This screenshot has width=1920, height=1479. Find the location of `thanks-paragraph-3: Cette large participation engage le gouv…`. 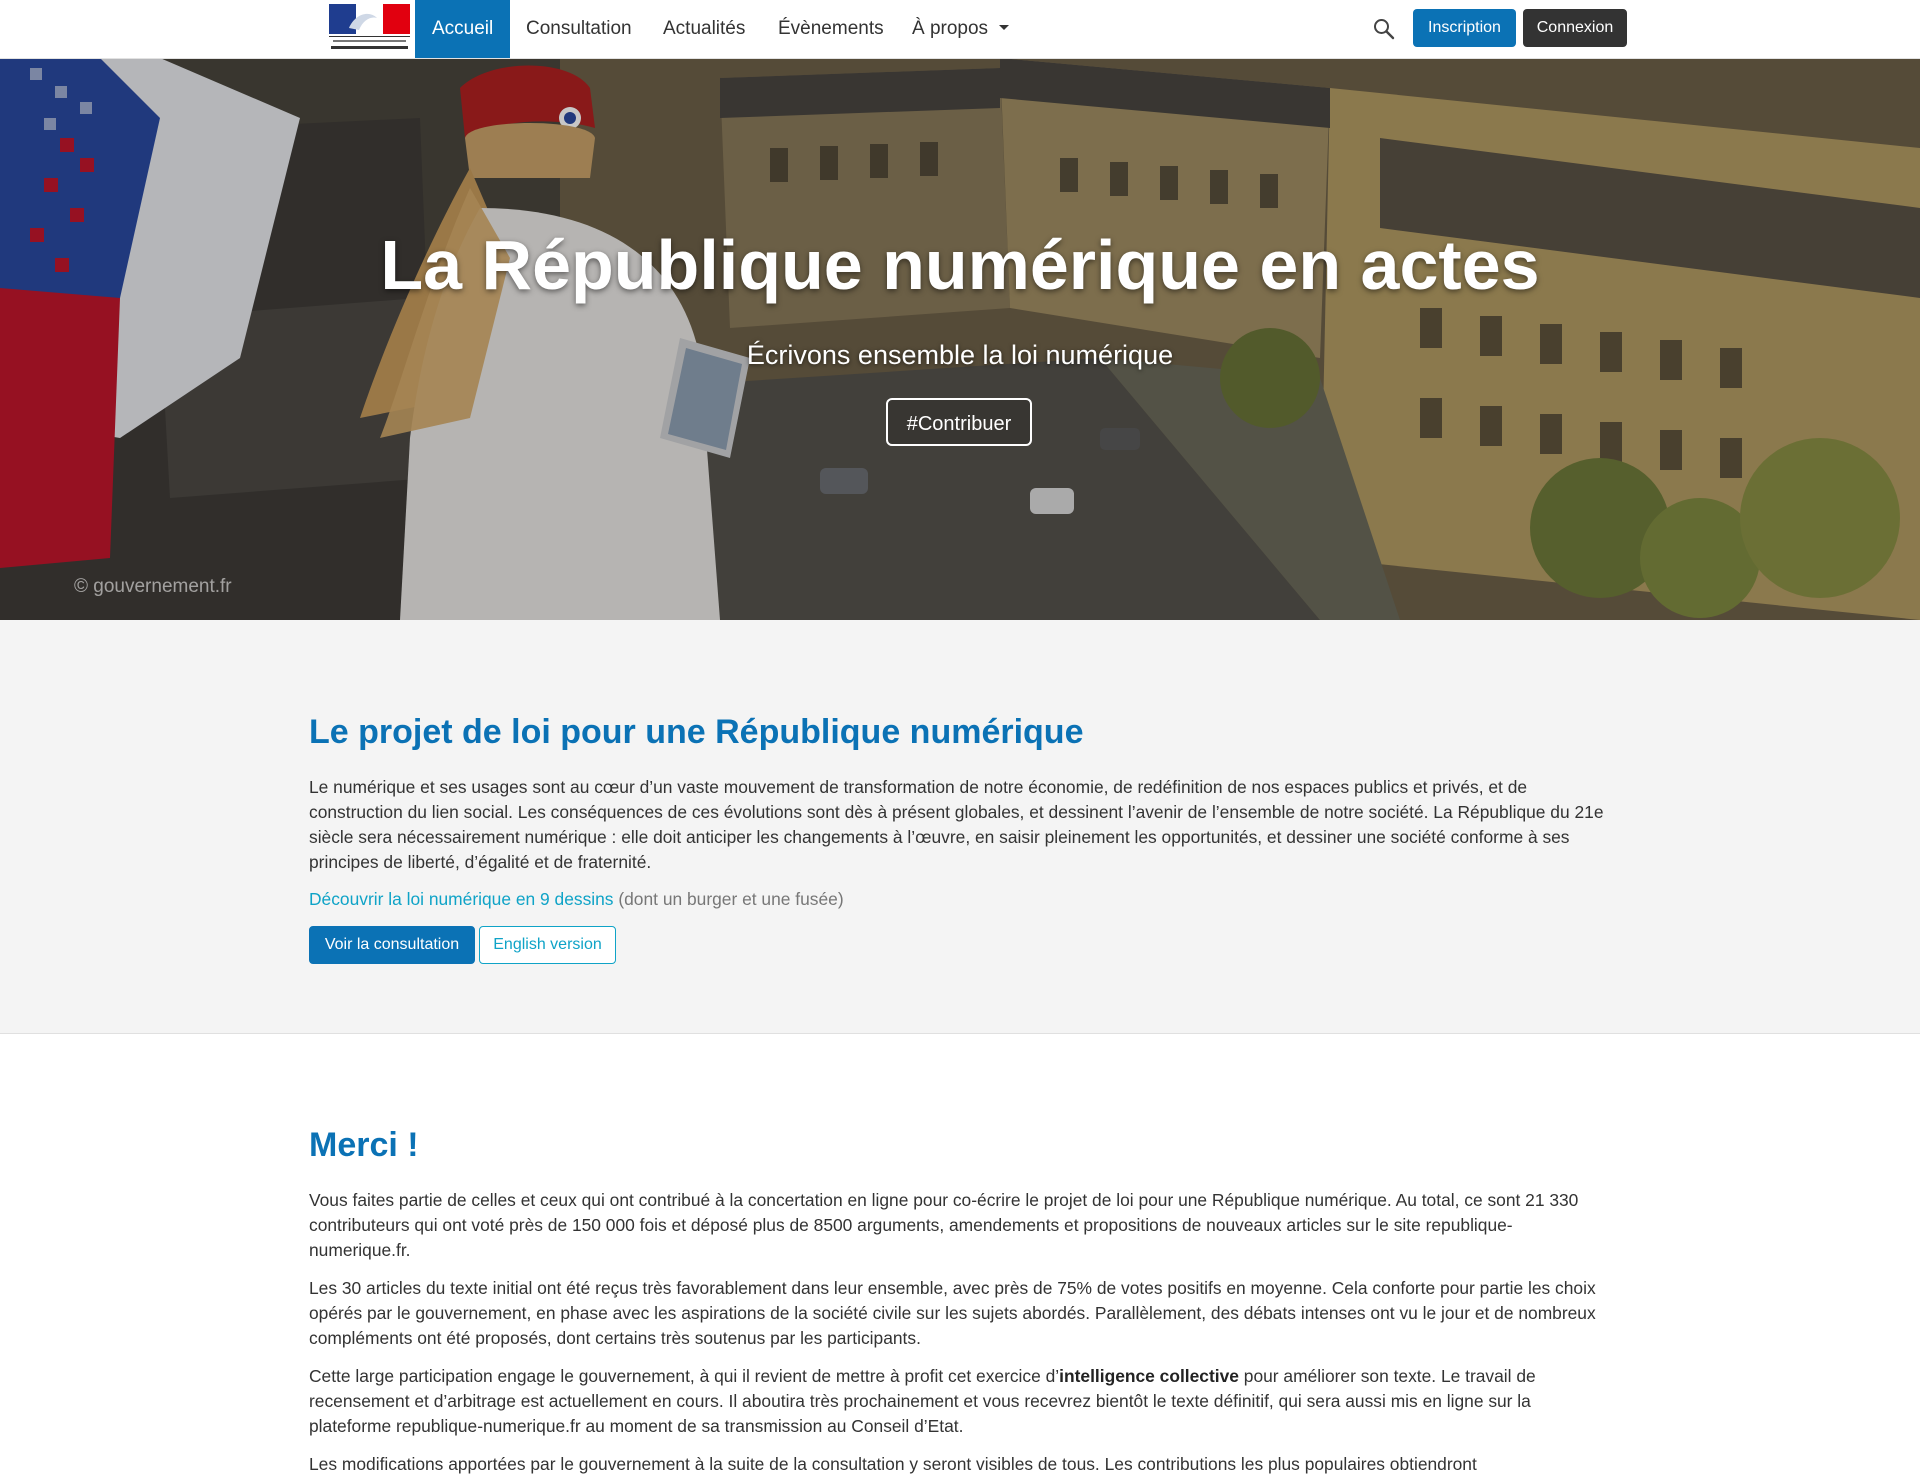

thanks-paragraph-3: Cette large participation engage le gouv… is located at coordinates (961, 1401).